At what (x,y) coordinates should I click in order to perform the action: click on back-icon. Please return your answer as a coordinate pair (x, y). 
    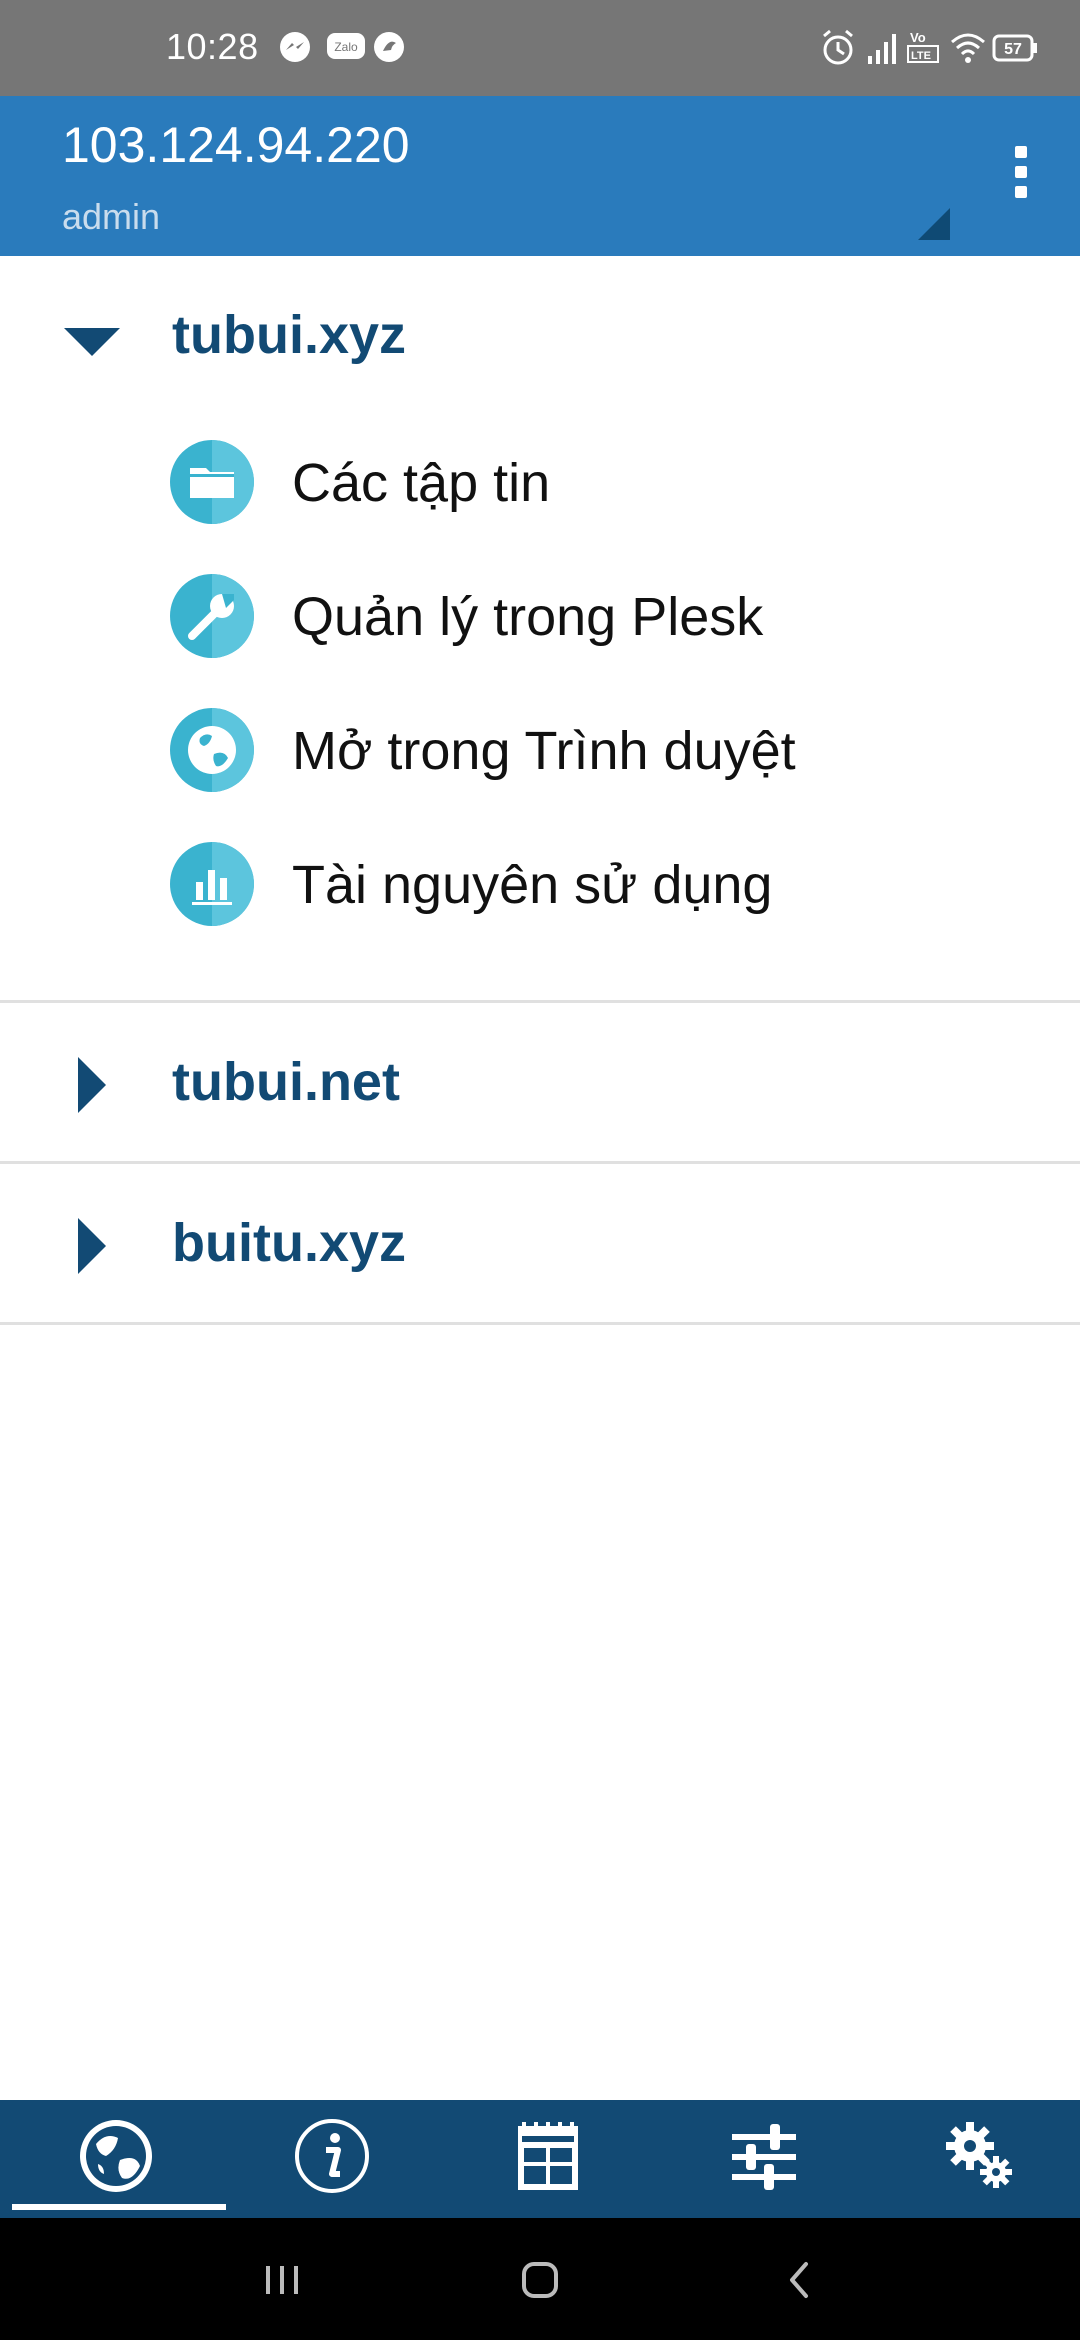
    Looking at the image, I should click on (800, 2280).